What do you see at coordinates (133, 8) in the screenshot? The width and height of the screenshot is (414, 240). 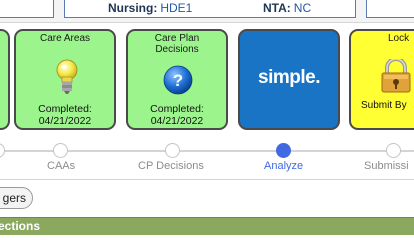 I see `nursing-label: Nursing:` at bounding box center [133, 8].